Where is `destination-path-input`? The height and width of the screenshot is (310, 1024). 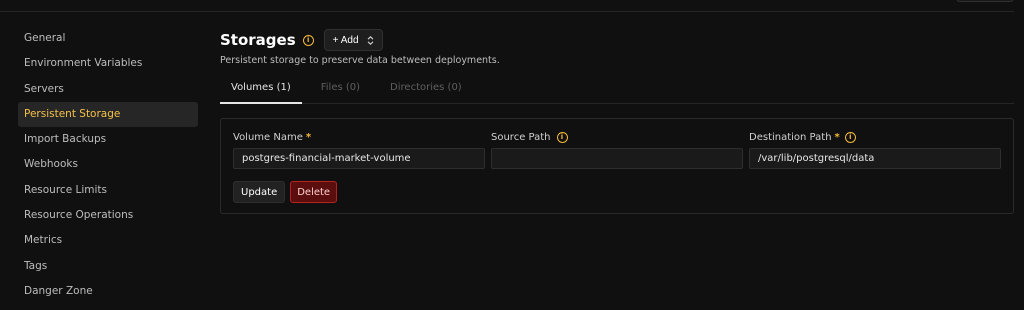 destination-path-input is located at coordinates (875, 158).